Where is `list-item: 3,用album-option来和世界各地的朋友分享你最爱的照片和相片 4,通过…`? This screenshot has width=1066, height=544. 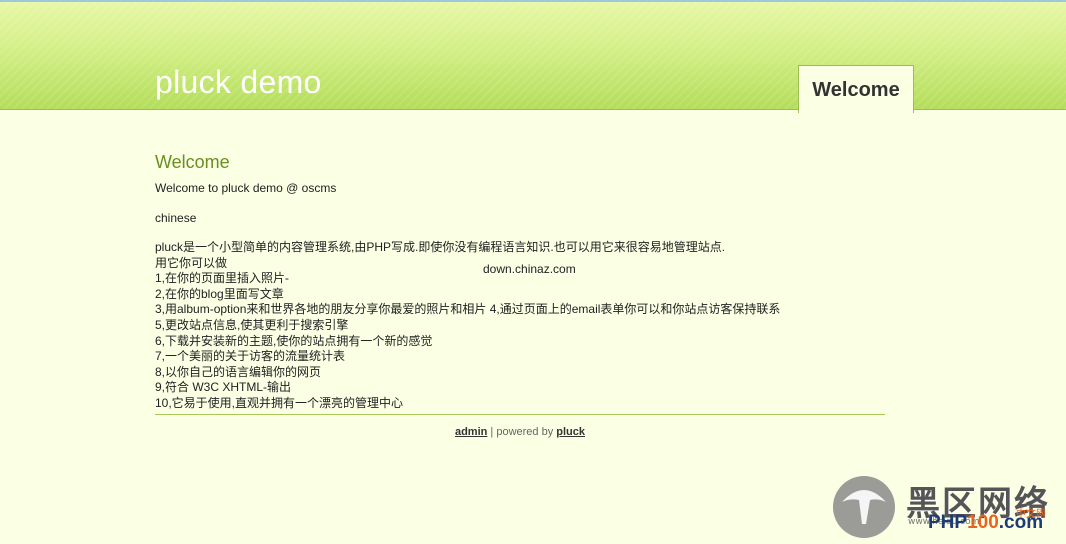
list-item: 3,用album-option来和世界各地的朋友分享你最爱的照片和相片 4,通过… is located at coordinates (468, 309).